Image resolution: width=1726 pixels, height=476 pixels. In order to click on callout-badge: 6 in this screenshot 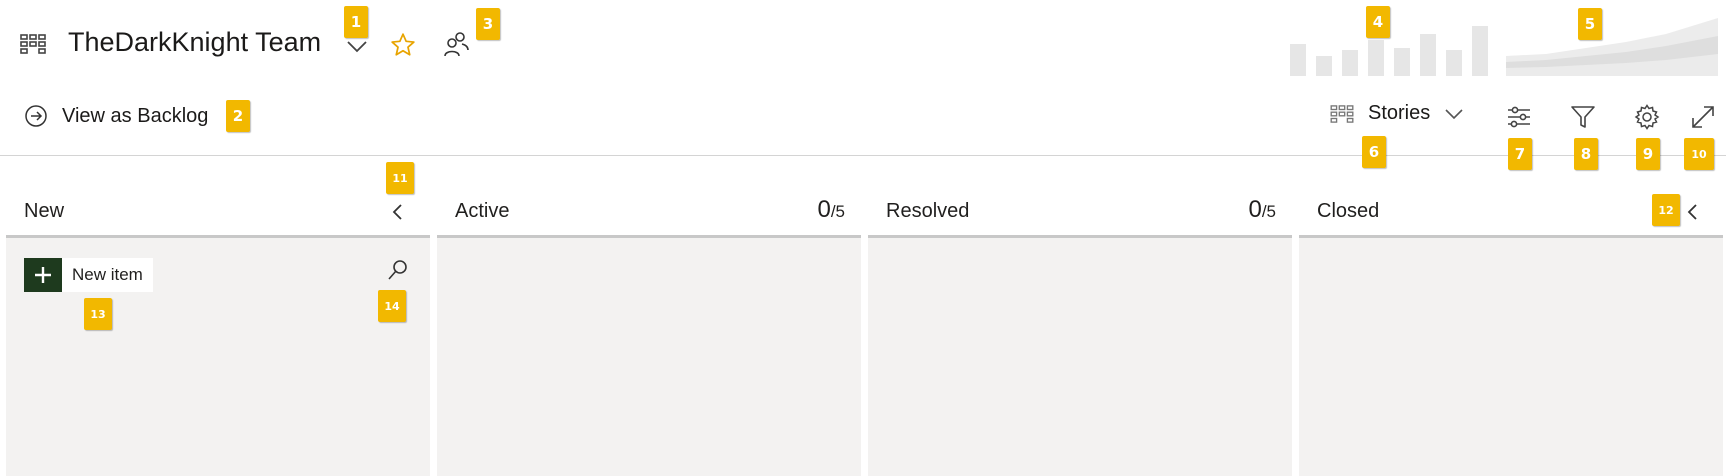, I will do `click(1374, 152)`.